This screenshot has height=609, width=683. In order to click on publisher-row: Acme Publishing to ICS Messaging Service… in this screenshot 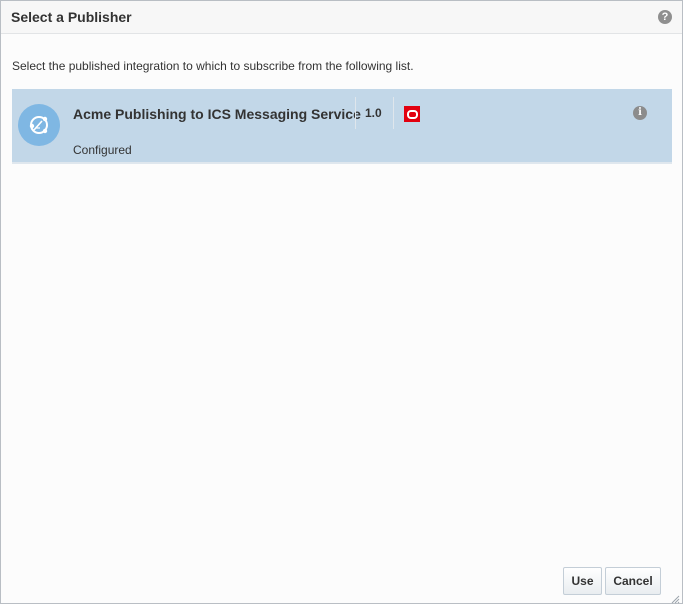, I will do `click(342, 126)`.